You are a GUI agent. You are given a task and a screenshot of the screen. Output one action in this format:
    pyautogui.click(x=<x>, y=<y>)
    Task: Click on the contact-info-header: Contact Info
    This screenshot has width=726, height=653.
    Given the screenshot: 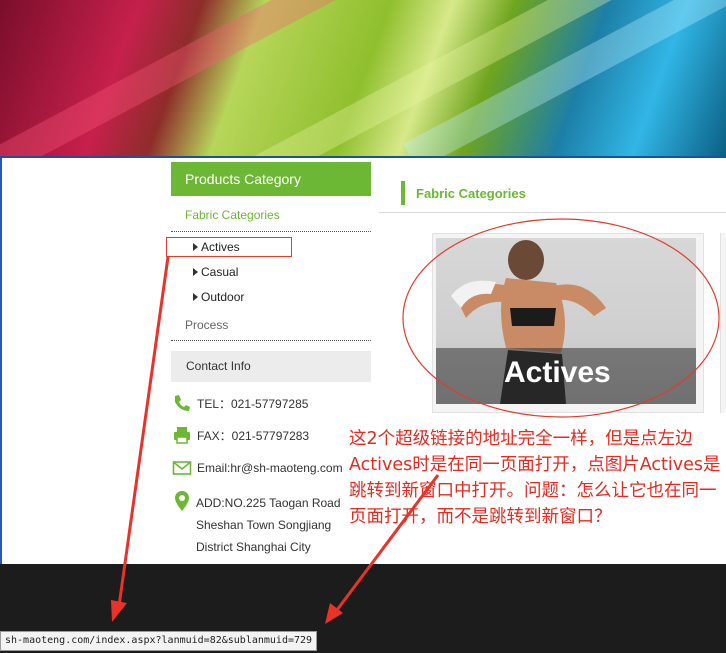 What is the action you would take?
    pyautogui.click(x=271, y=366)
    